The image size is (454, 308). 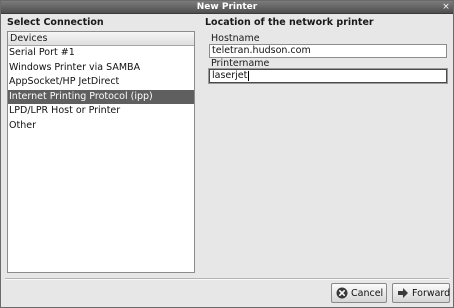 What do you see at coordinates (101, 111) in the screenshot?
I see `device-item-lpd: LPD/LPR Host or Printer` at bounding box center [101, 111].